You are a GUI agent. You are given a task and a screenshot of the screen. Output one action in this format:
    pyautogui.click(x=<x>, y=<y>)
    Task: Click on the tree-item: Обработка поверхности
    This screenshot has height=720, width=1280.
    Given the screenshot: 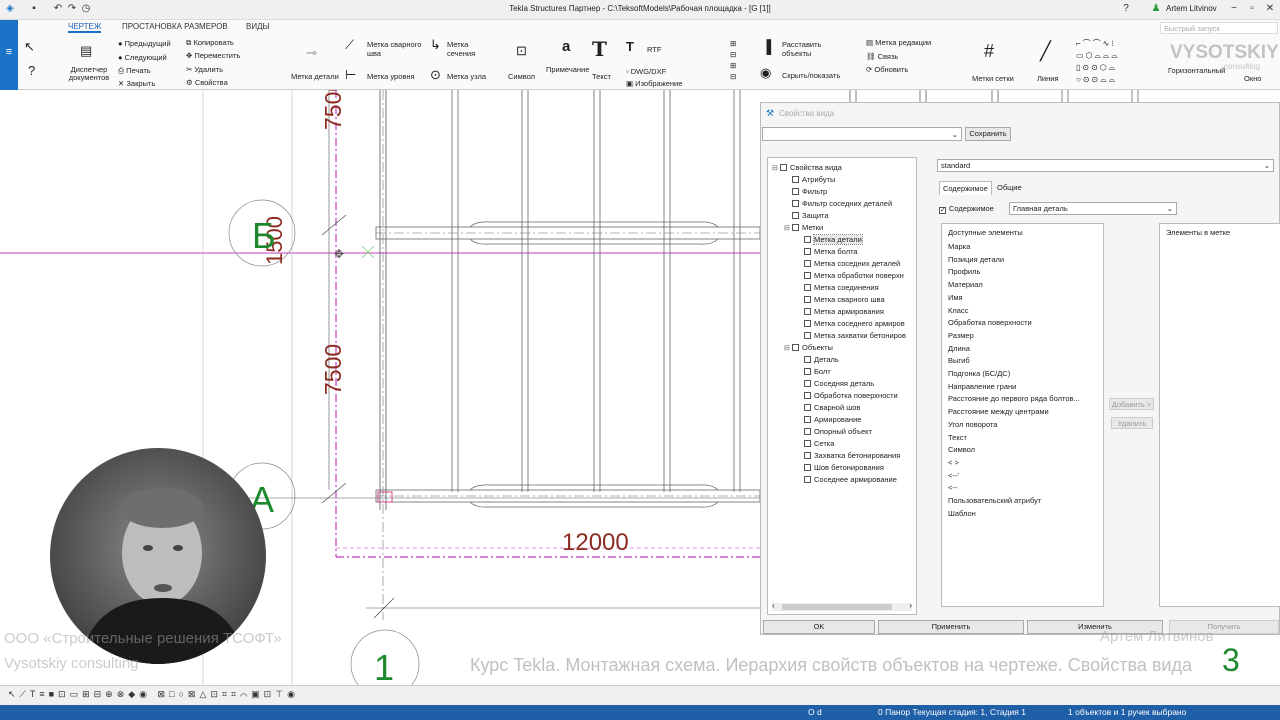 What is the action you would take?
    pyautogui.click(x=847, y=395)
    